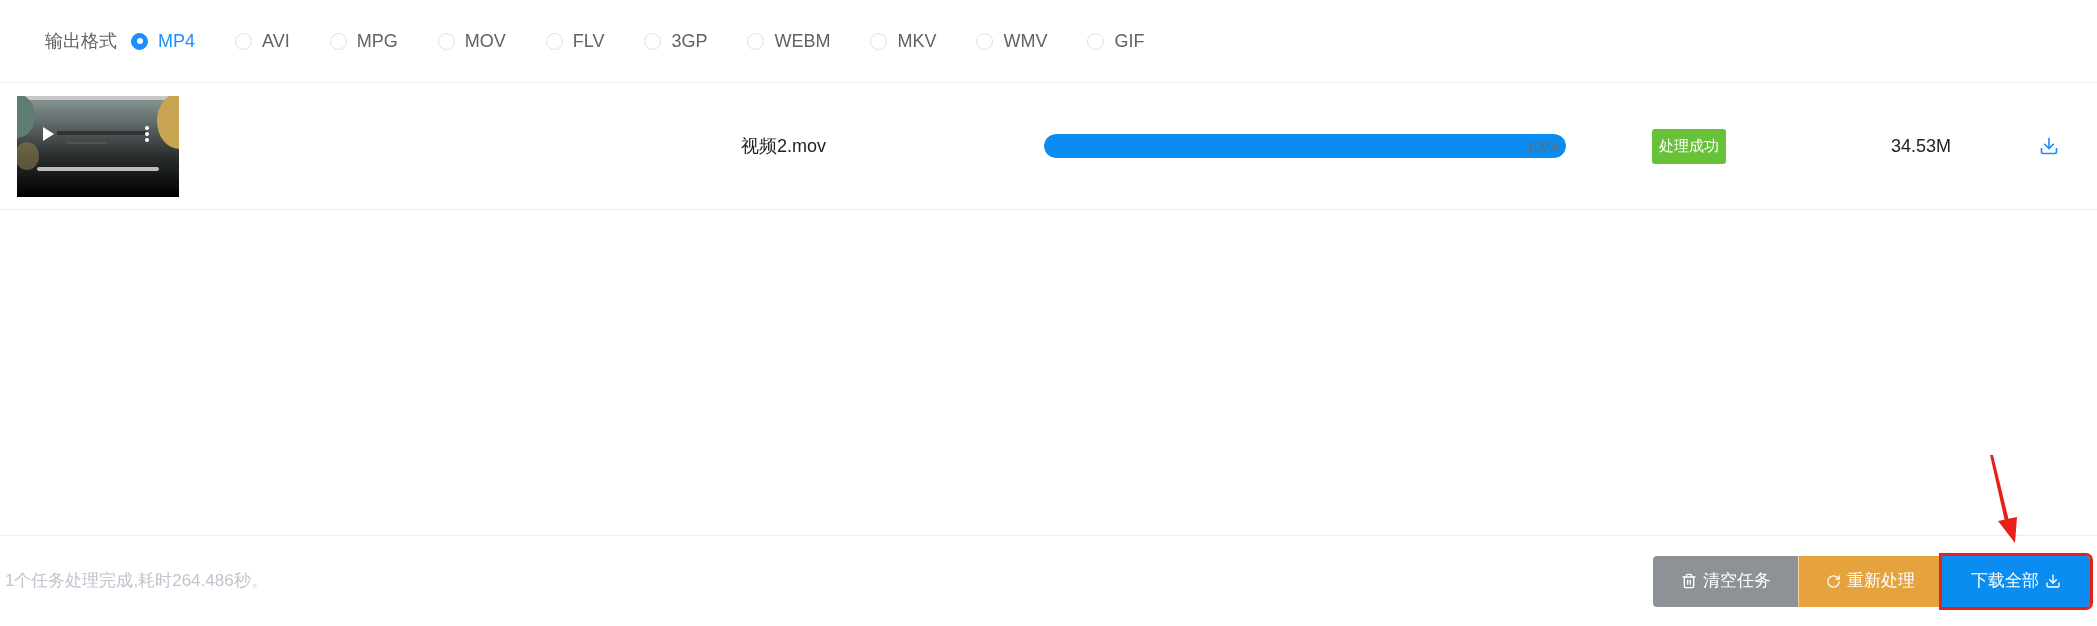 The width and height of the screenshot is (2097, 626). What do you see at coordinates (1921, 146) in the screenshot?
I see `file-size: 34.53M` at bounding box center [1921, 146].